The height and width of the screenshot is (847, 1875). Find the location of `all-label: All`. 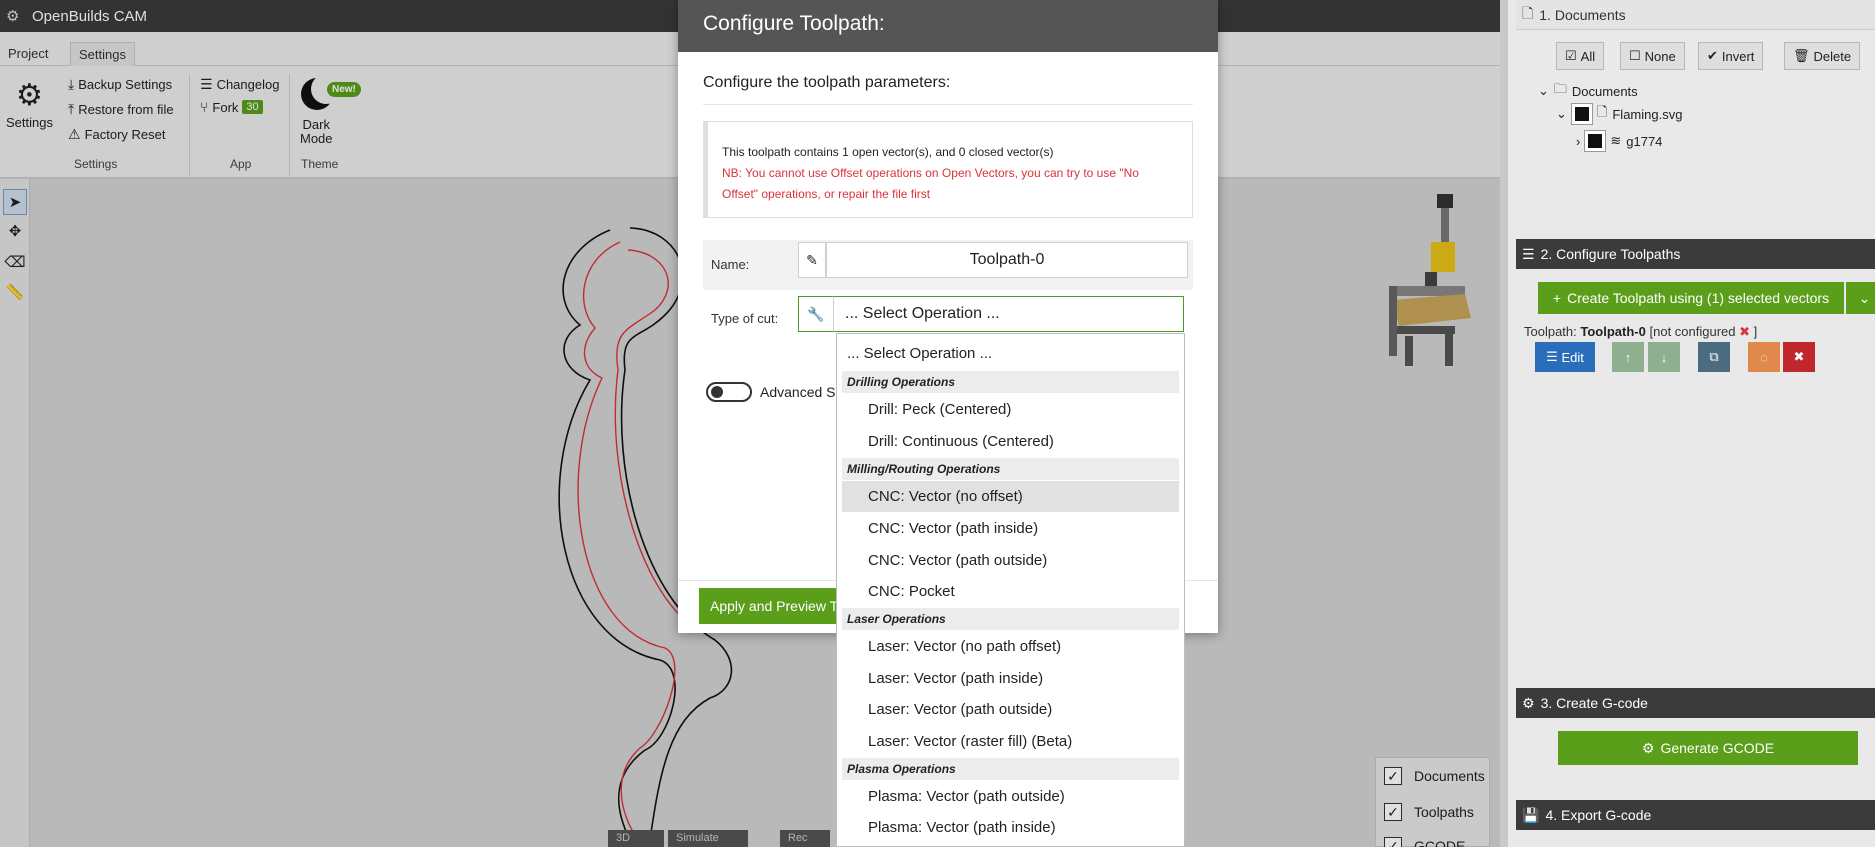

all-label: All is located at coordinates (1588, 56).